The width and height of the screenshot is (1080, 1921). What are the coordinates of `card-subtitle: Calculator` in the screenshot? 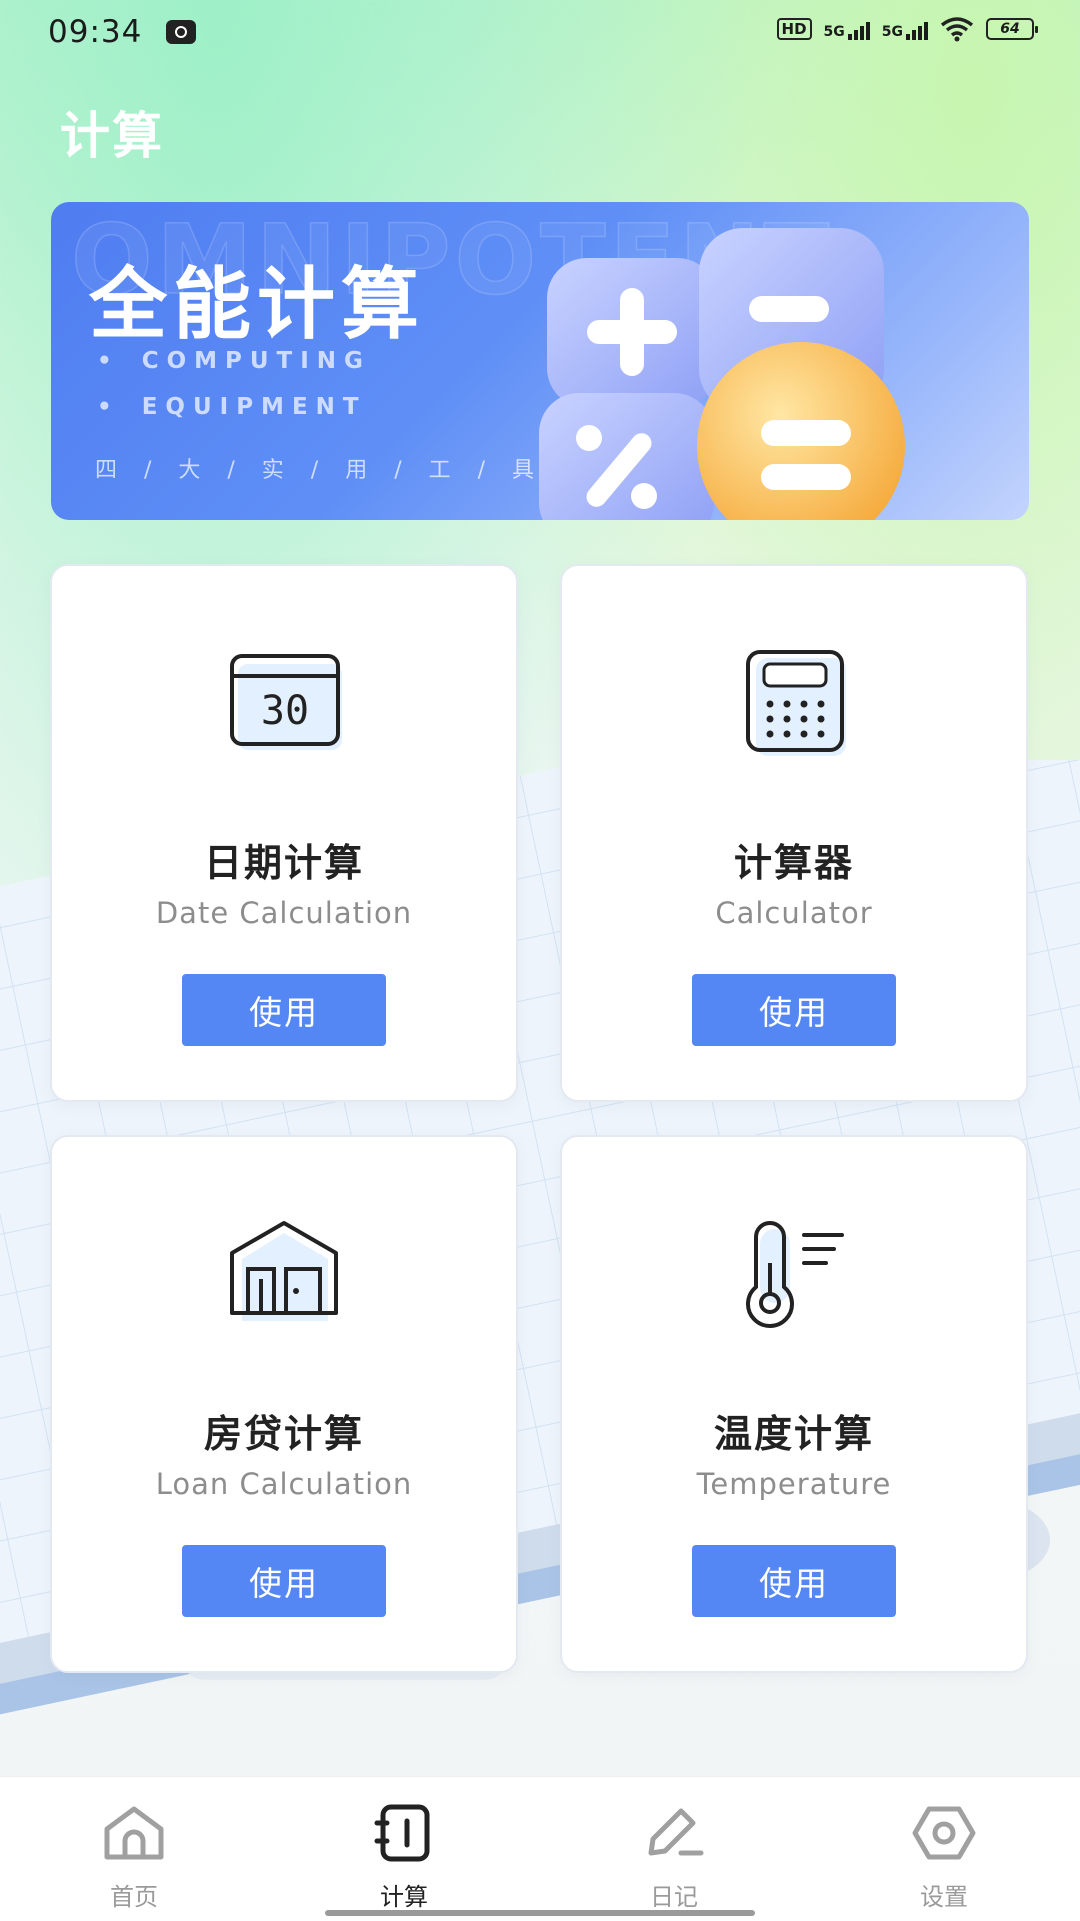 It's located at (794, 913).